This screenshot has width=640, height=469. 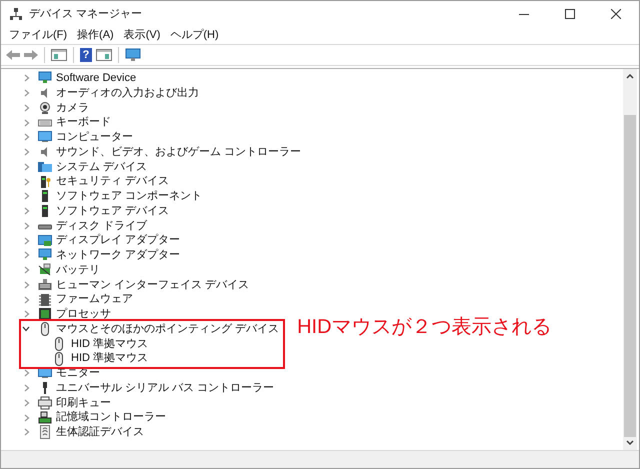 I want to click on tree-item: 印刷キュー, so click(x=83, y=403).